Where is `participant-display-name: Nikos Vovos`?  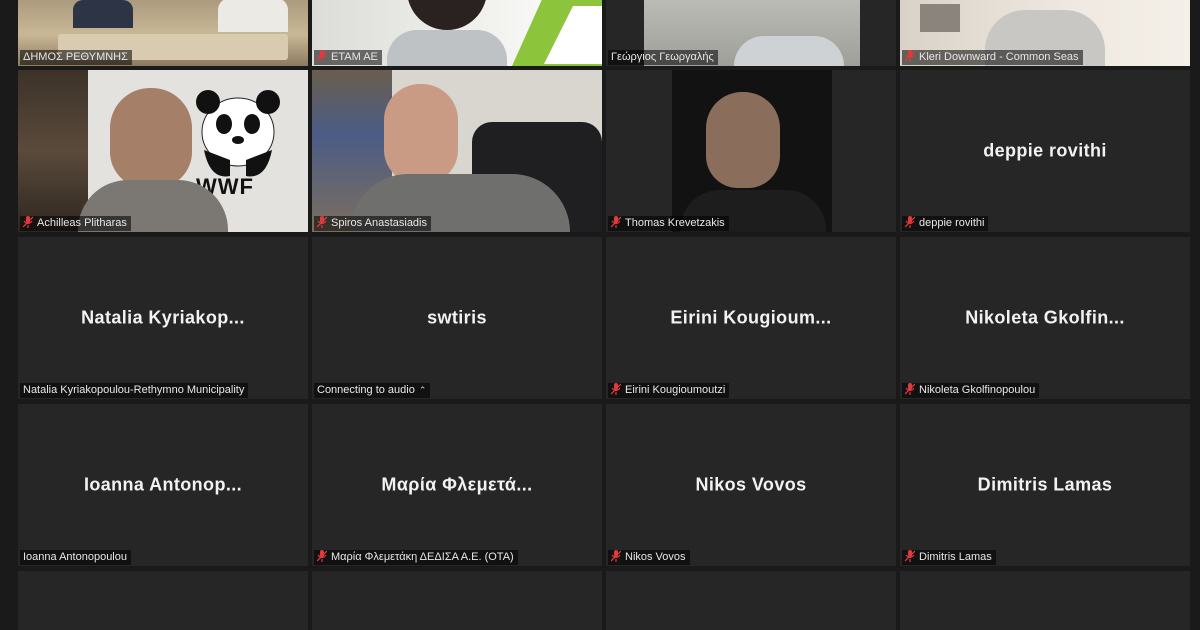
participant-display-name: Nikos Vovos is located at coordinates (751, 484).